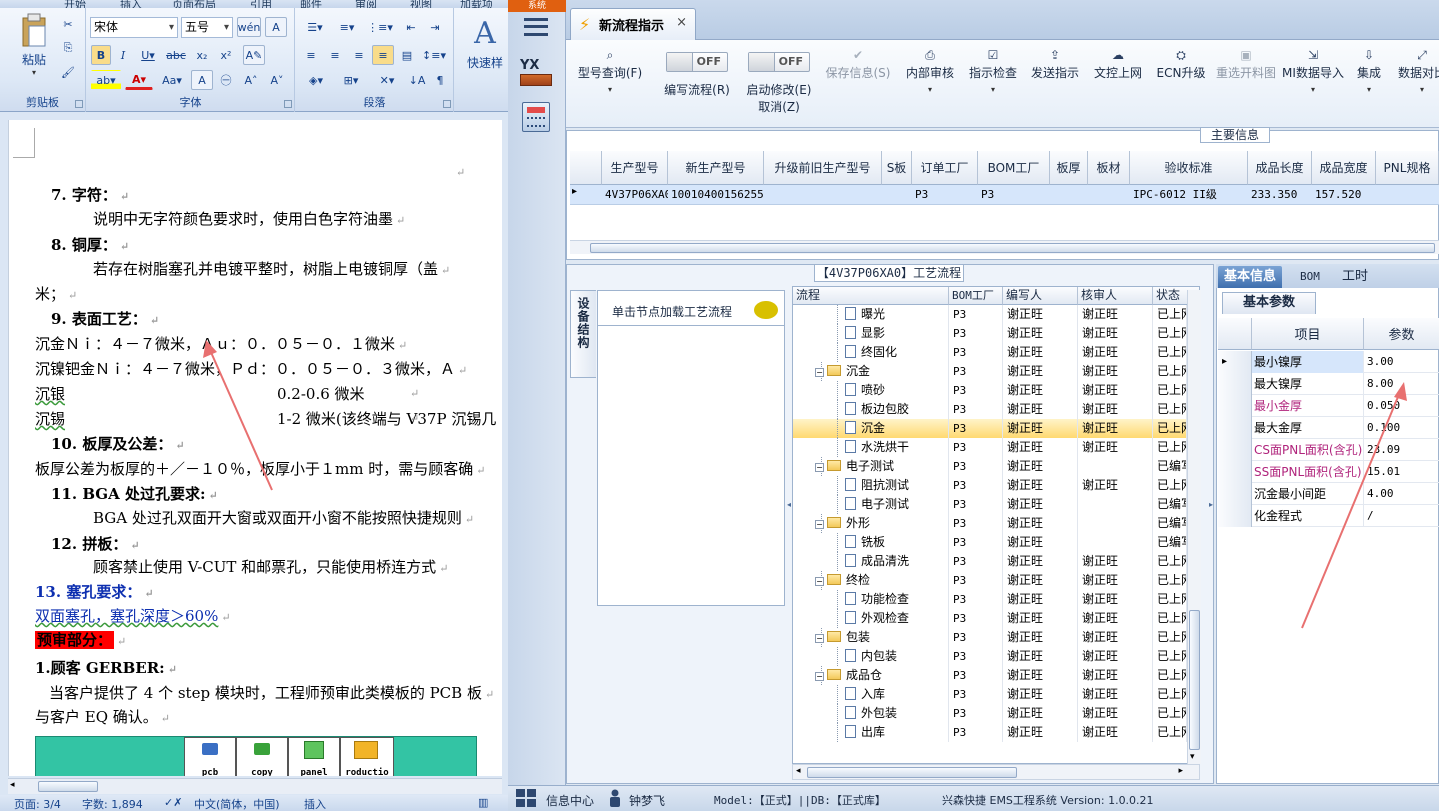 This screenshot has height=811, width=1439. Describe the element at coordinates (380, 27) in the screenshot. I see `multilevel-list-button: ⋮≡▾` at that location.